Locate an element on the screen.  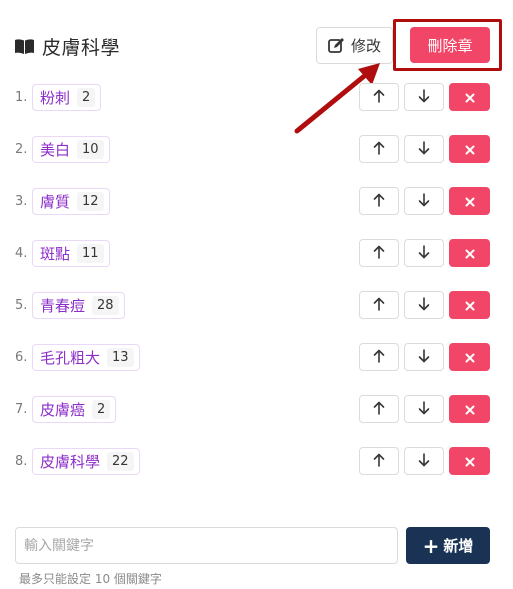
item-index: 6. is located at coordinates (21, 357).